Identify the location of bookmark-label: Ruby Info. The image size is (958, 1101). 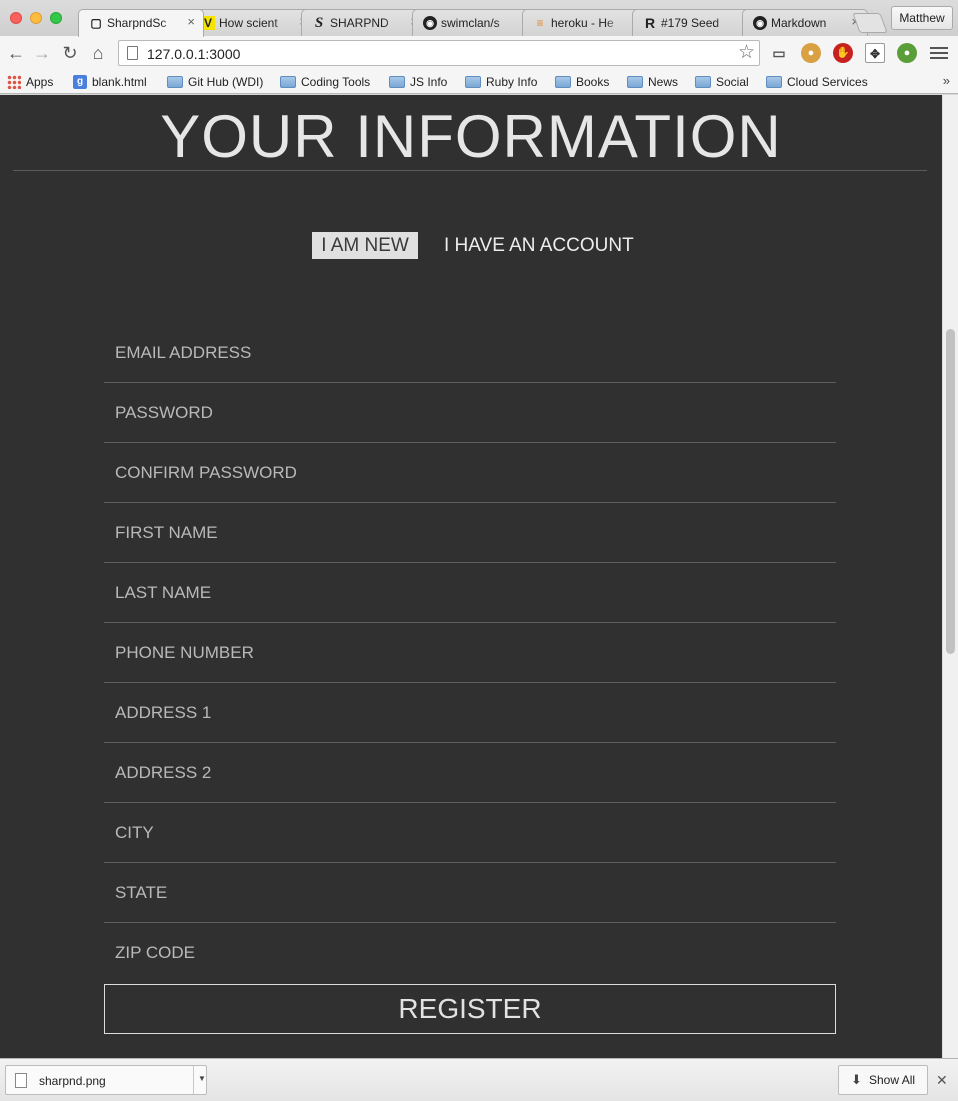
(512, 82).